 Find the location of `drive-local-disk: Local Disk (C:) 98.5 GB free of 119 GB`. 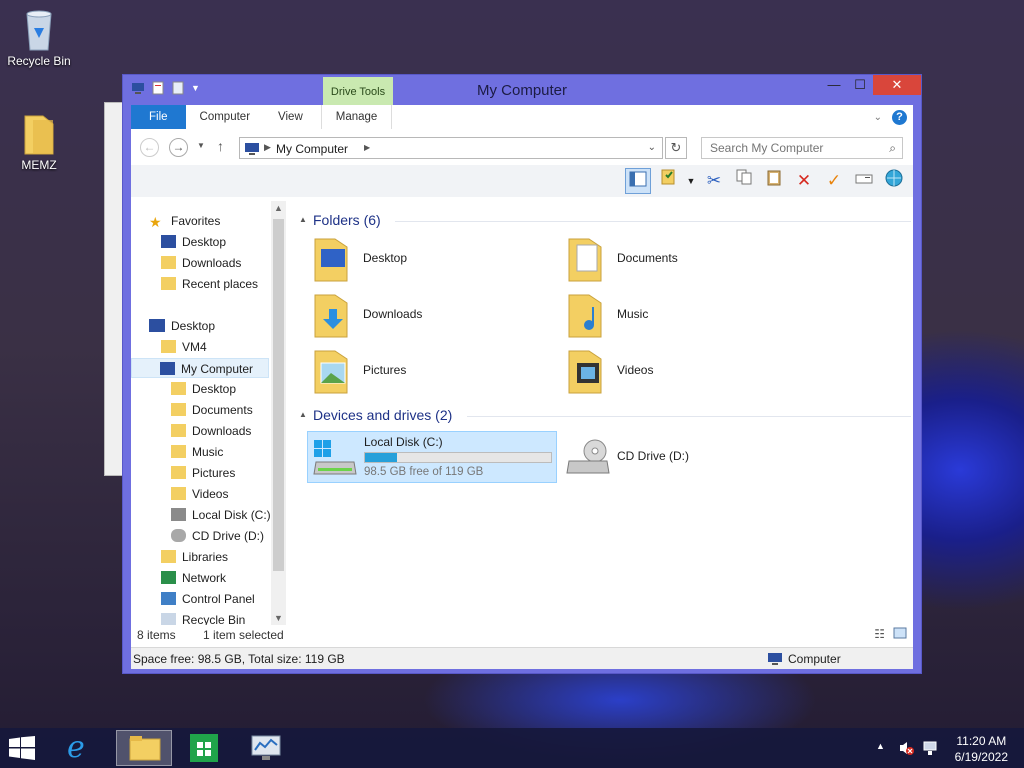

drive-local-disk: Local Disk (C:) 98.5 GB free of 119 GB is located at coordinates (432, 457).